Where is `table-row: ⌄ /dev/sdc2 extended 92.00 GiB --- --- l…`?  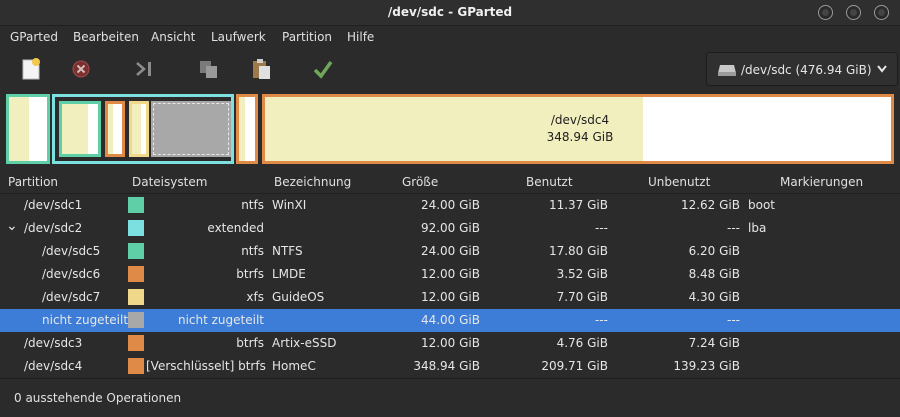 table-row: ⌄ /dev/sdc2 extended 92.00 GiB --- --- l… is located at coordinates (450, 228).